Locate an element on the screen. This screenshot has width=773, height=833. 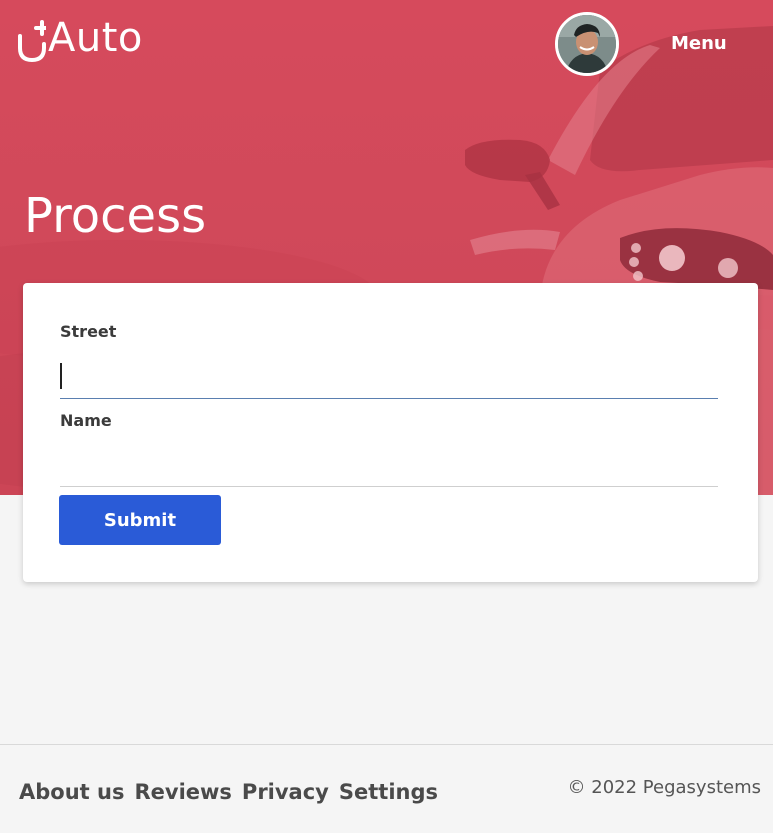
user-avatar is located at coordinates (587, 44).